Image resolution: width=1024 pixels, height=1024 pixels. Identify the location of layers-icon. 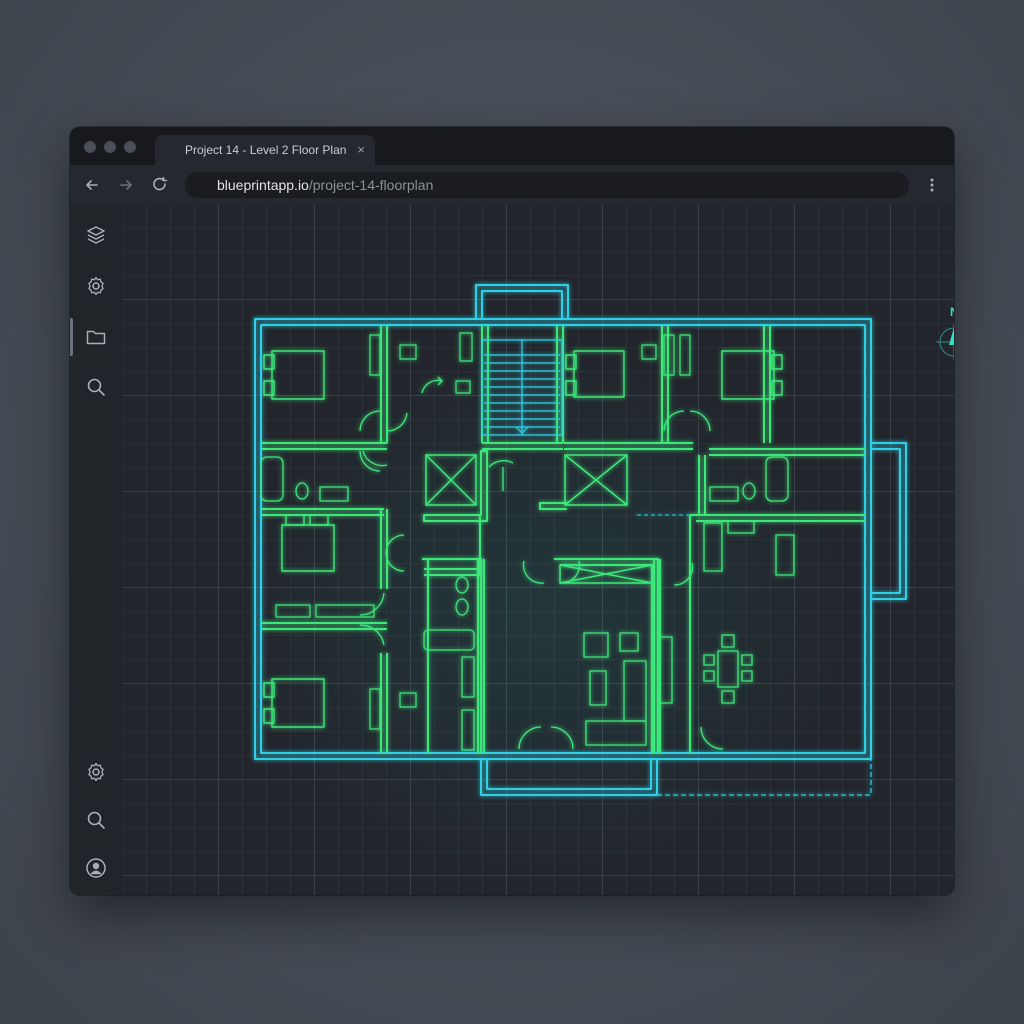
(96, 235).